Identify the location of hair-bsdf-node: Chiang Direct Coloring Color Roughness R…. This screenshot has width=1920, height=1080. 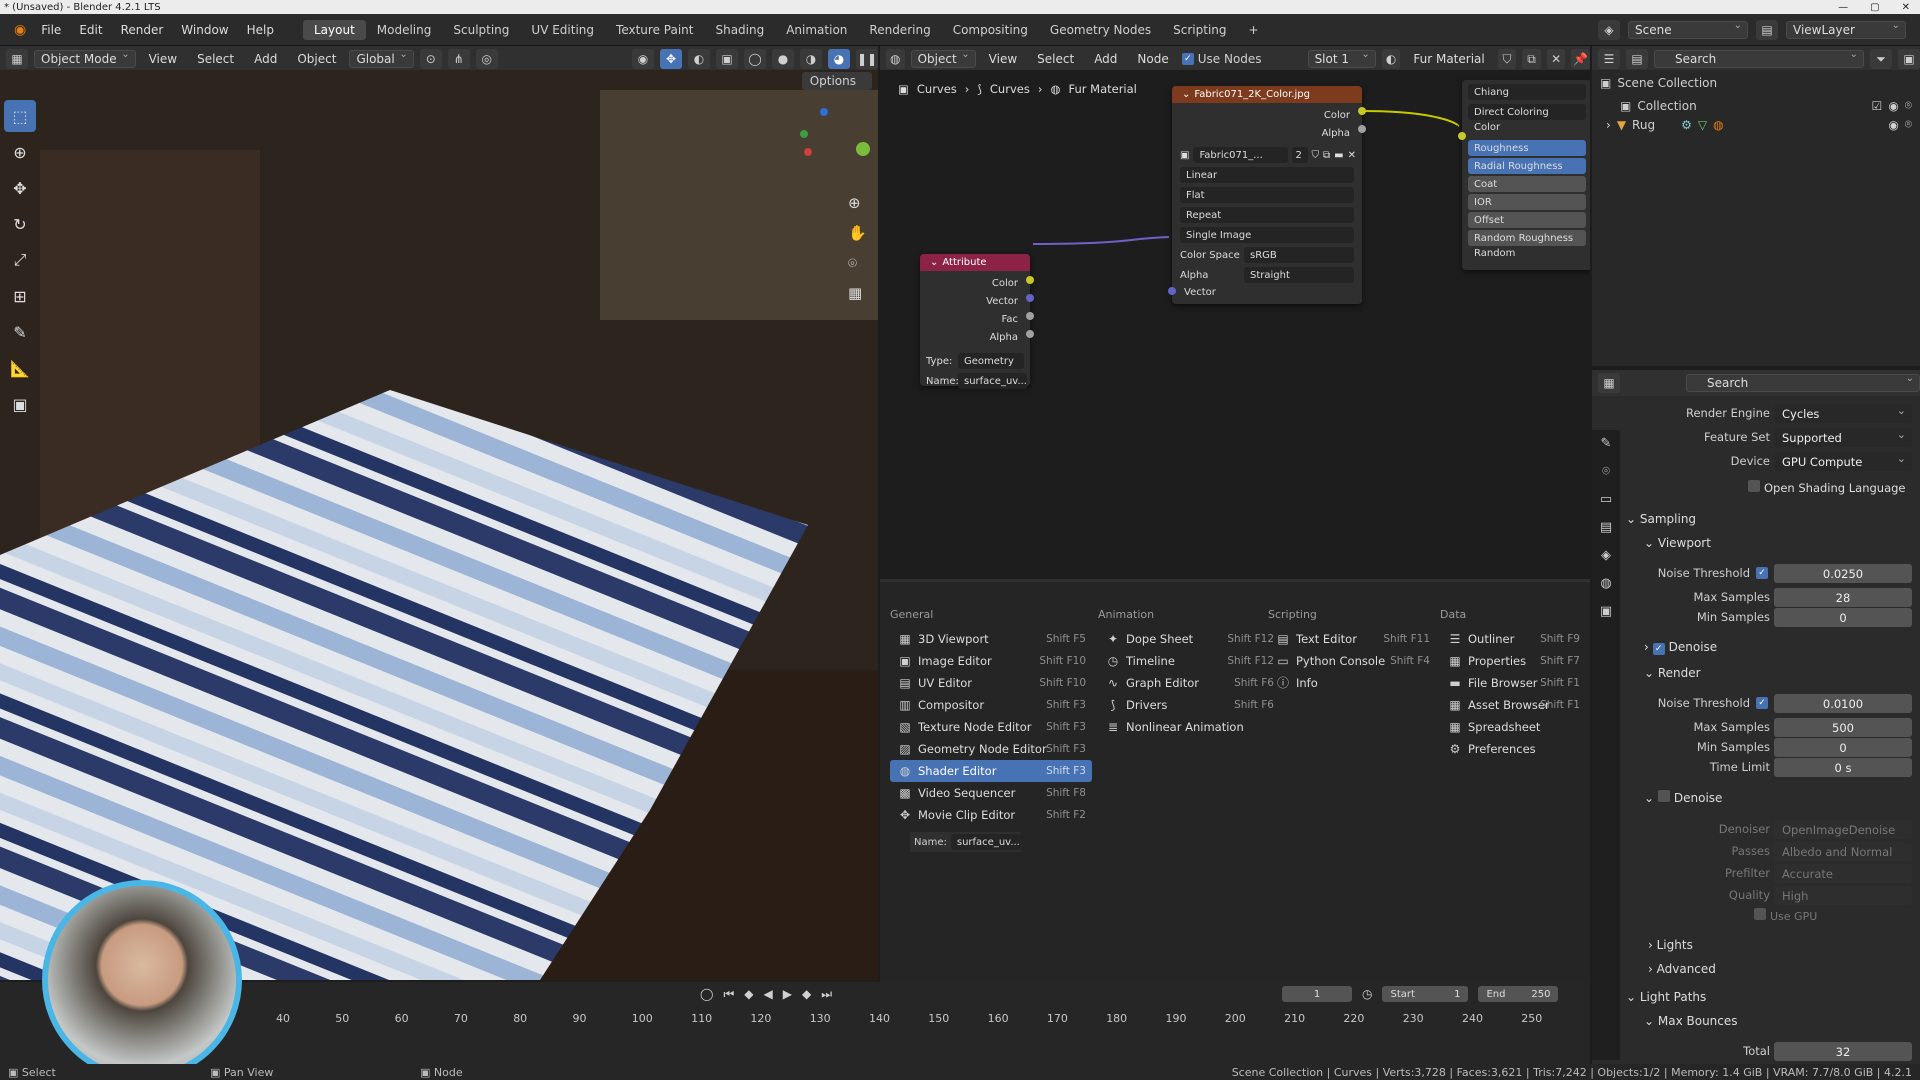
(1524, 175).